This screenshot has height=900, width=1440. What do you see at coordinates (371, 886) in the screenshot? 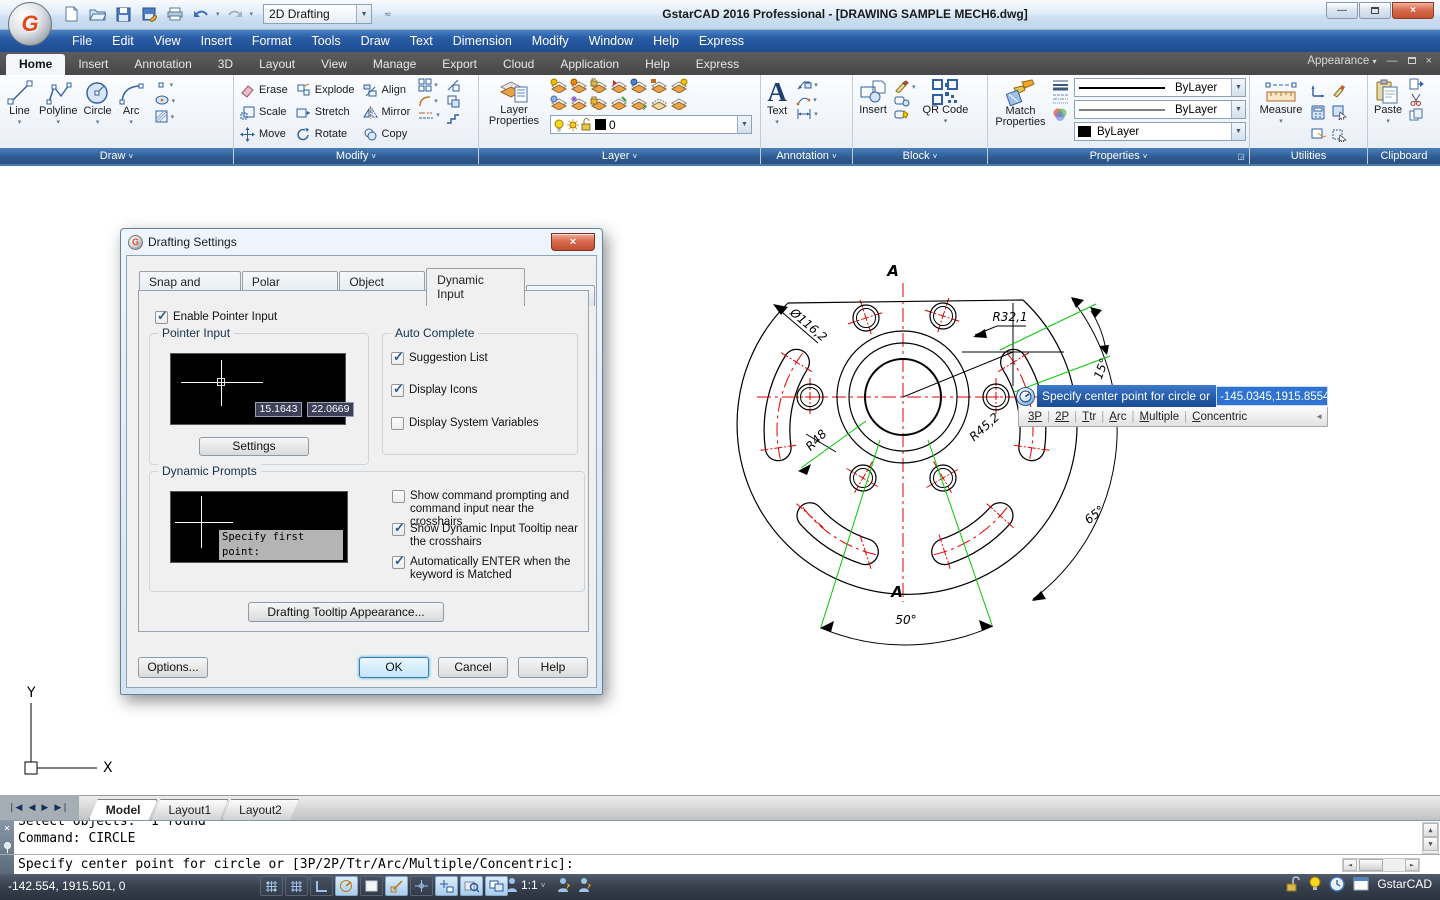
I see `model-space-toggle` at bounding box center [371, 886].